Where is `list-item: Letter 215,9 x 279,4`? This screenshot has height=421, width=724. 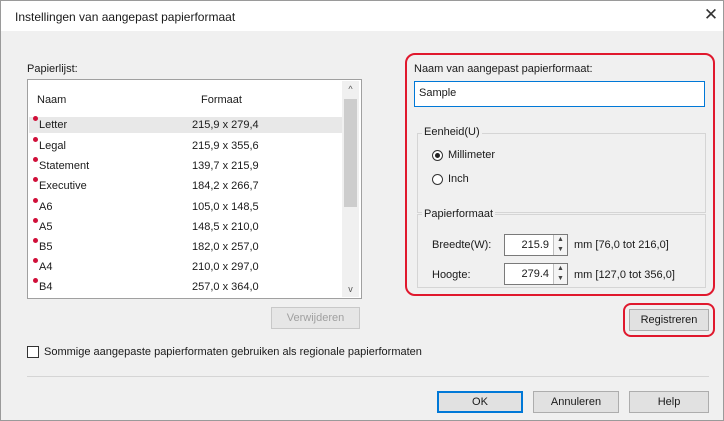
list-item: Letter 215,9 x 279,4 is located at coordinates (186, 124).